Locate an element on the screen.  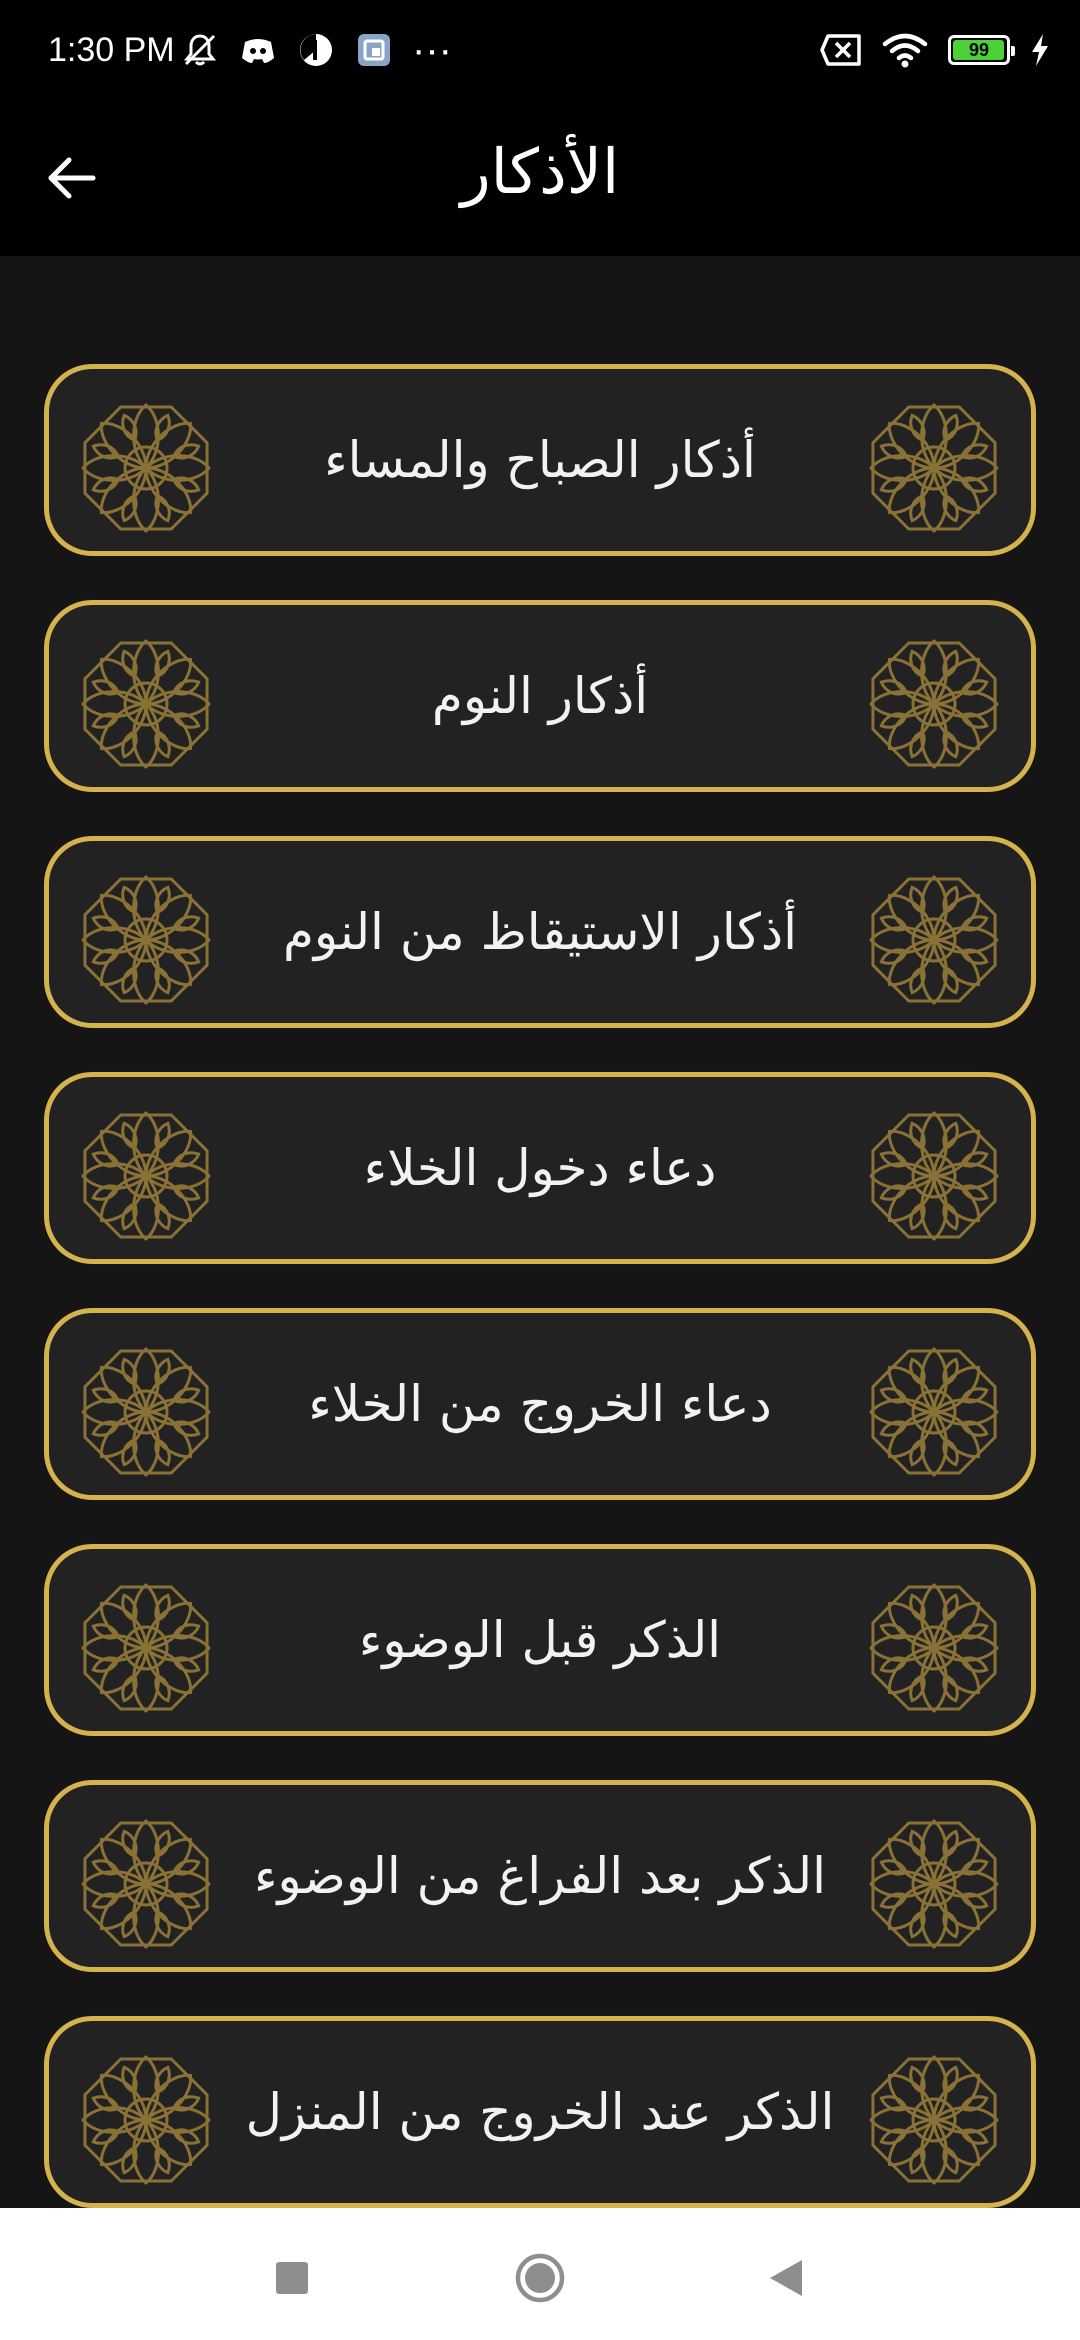
list-item-label: أذكار النوم is located at coordinates (540, 696).